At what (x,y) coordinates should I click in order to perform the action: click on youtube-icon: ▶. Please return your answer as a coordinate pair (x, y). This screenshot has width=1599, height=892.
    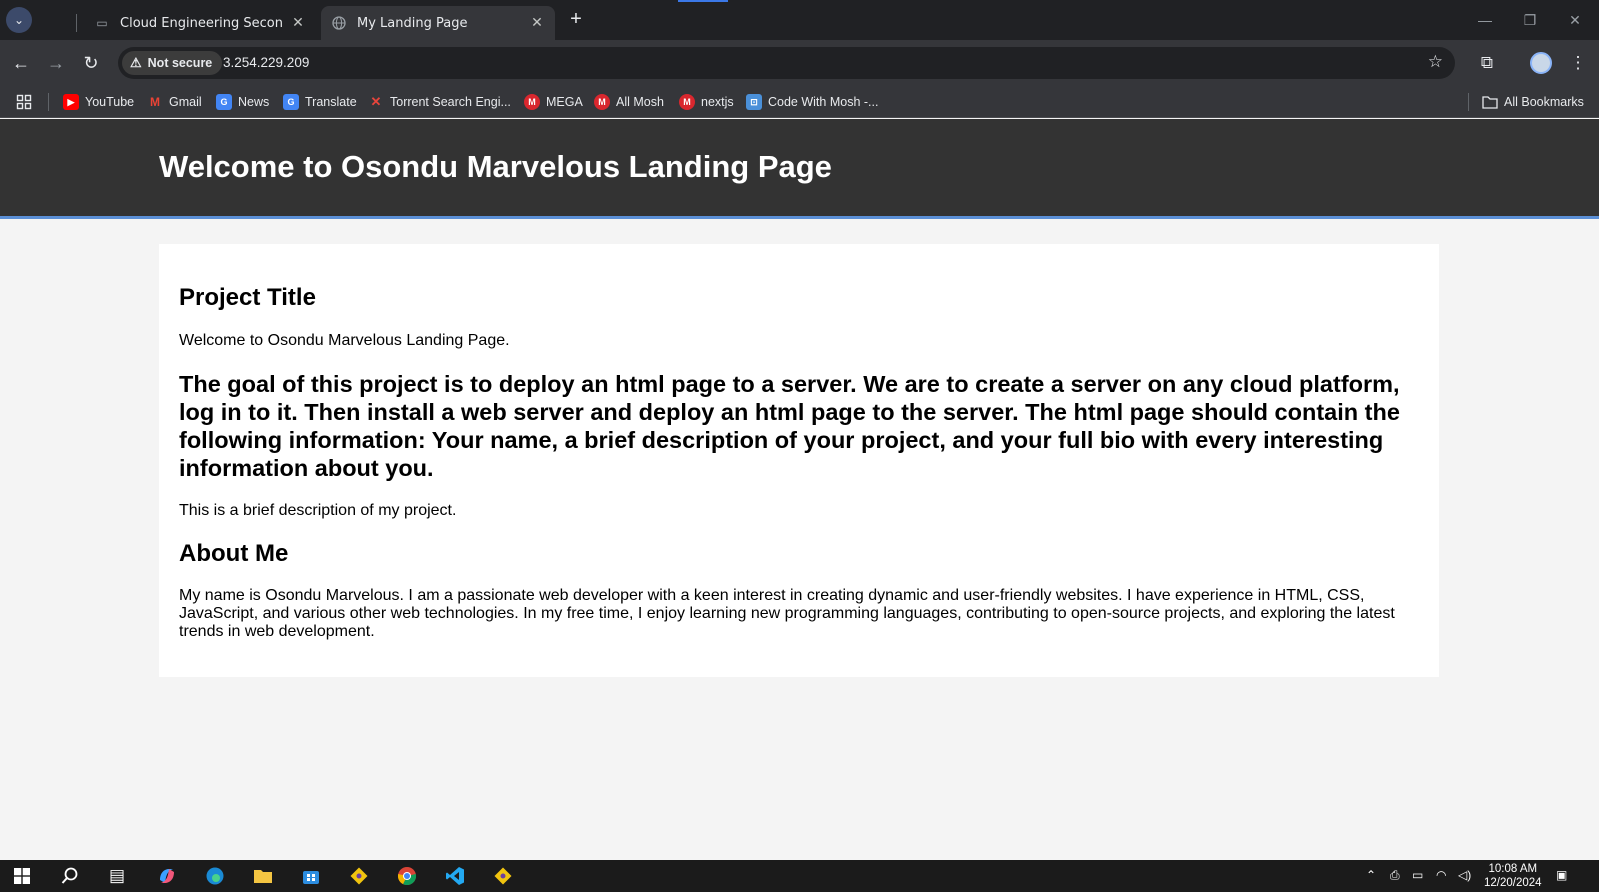
    Looking at the image, I should click on (71, 102).